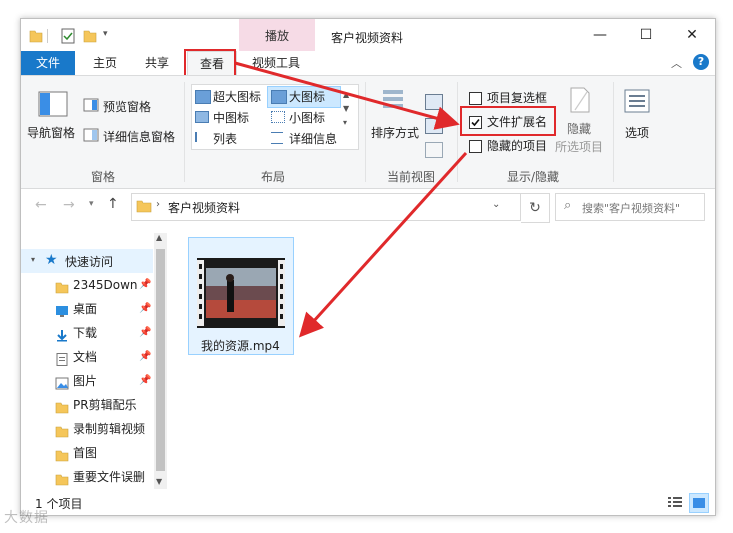 The height and width of the screenshot is (533, 733). Describe the element at coordinates (26, 518) in the screenshot. I see `watermark: 大数据` at that location.